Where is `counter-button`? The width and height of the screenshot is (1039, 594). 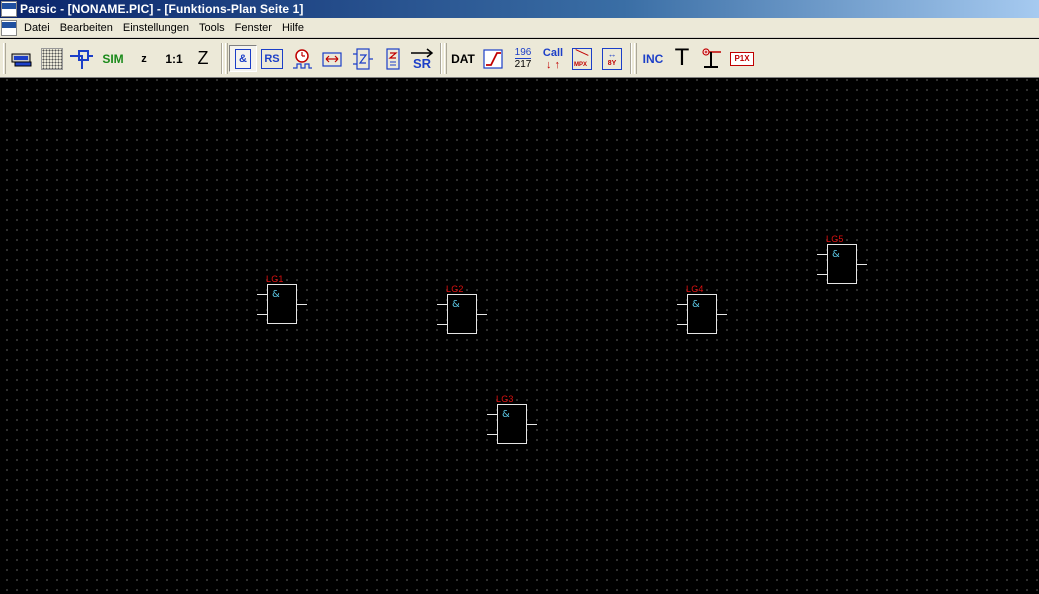 counter-button is located at coordinates (363, 58).